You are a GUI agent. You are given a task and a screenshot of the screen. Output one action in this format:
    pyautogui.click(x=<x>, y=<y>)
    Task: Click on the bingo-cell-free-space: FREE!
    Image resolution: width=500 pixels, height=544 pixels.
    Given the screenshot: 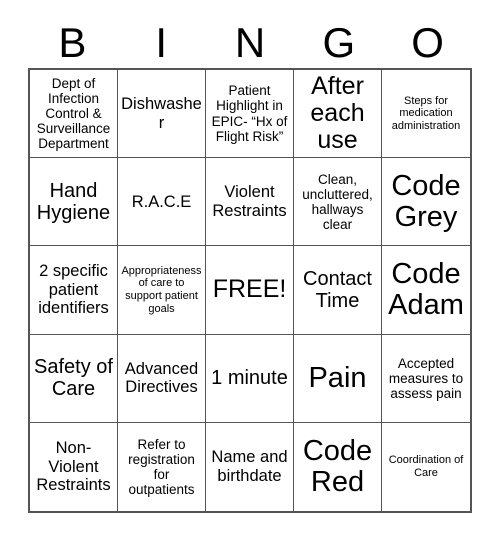 What is the action you would take?
    pyautogui.click(x=250, y=290)
    